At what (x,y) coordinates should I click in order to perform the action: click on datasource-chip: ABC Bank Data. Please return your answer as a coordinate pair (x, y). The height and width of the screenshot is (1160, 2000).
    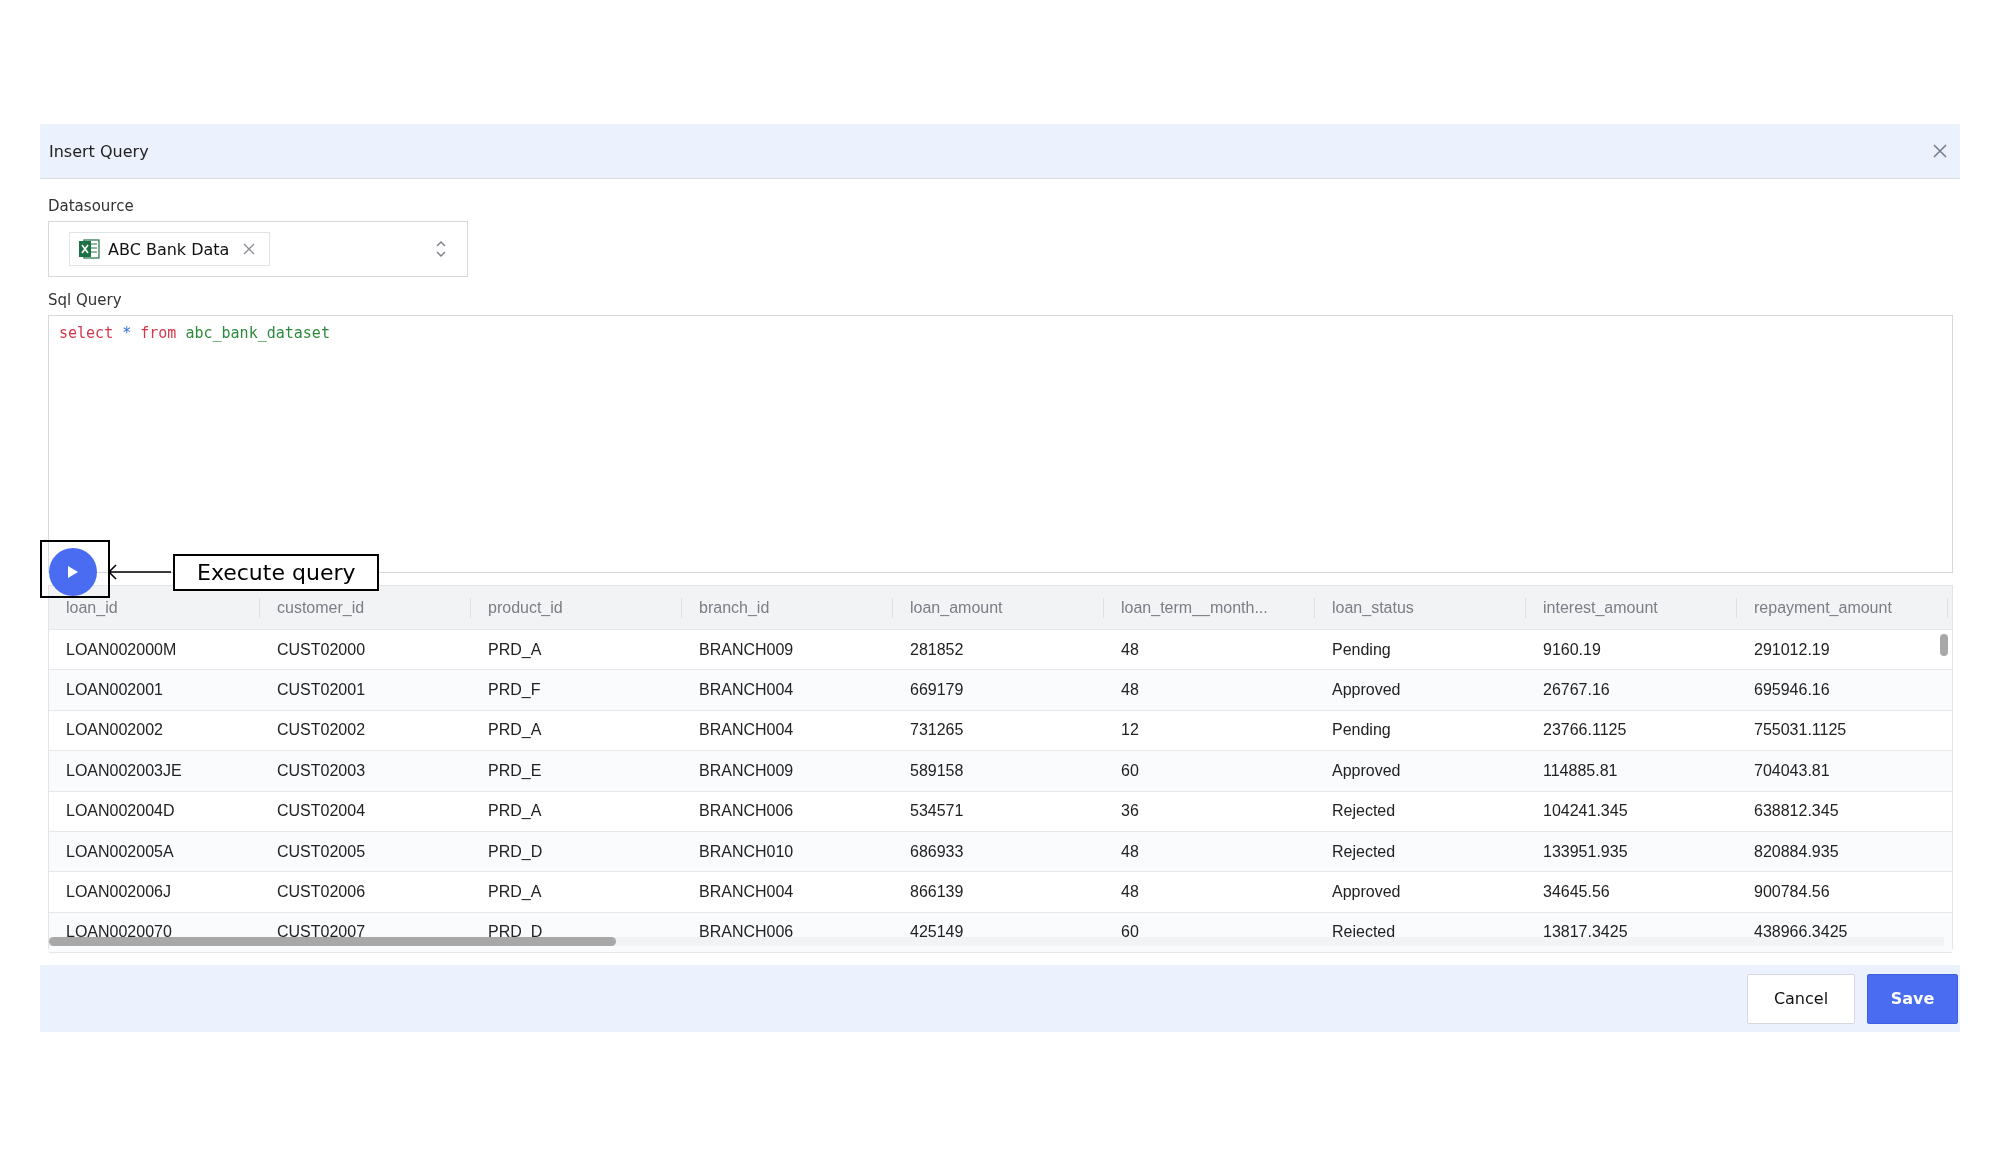
    Looking at the image, I should click on (170, 249).